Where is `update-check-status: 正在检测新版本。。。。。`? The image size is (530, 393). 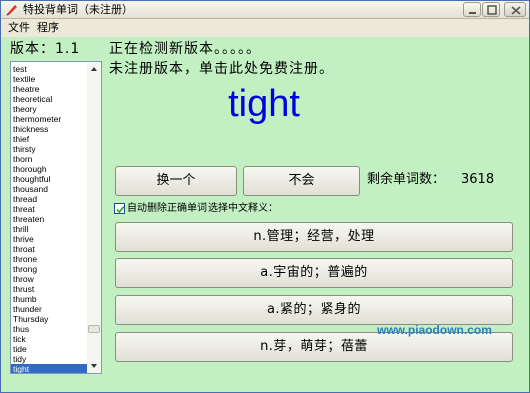 update-check-status: 正在检测新版本。。。。。 is located at coordinates (185, 49).